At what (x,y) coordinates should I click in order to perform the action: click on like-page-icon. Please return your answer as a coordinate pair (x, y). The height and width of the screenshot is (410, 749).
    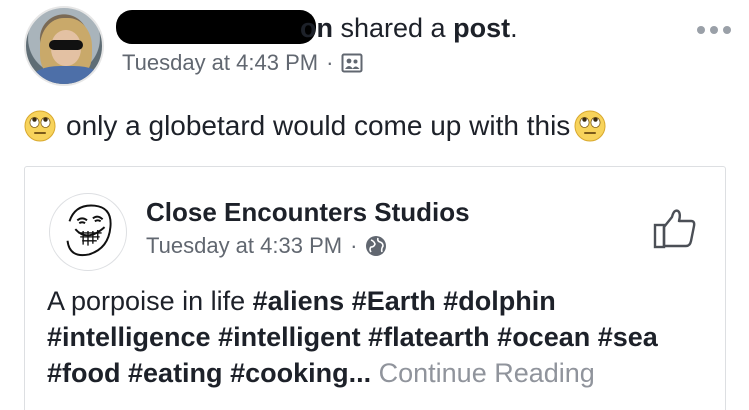
    Looking at the image, I should click on (675, 229).